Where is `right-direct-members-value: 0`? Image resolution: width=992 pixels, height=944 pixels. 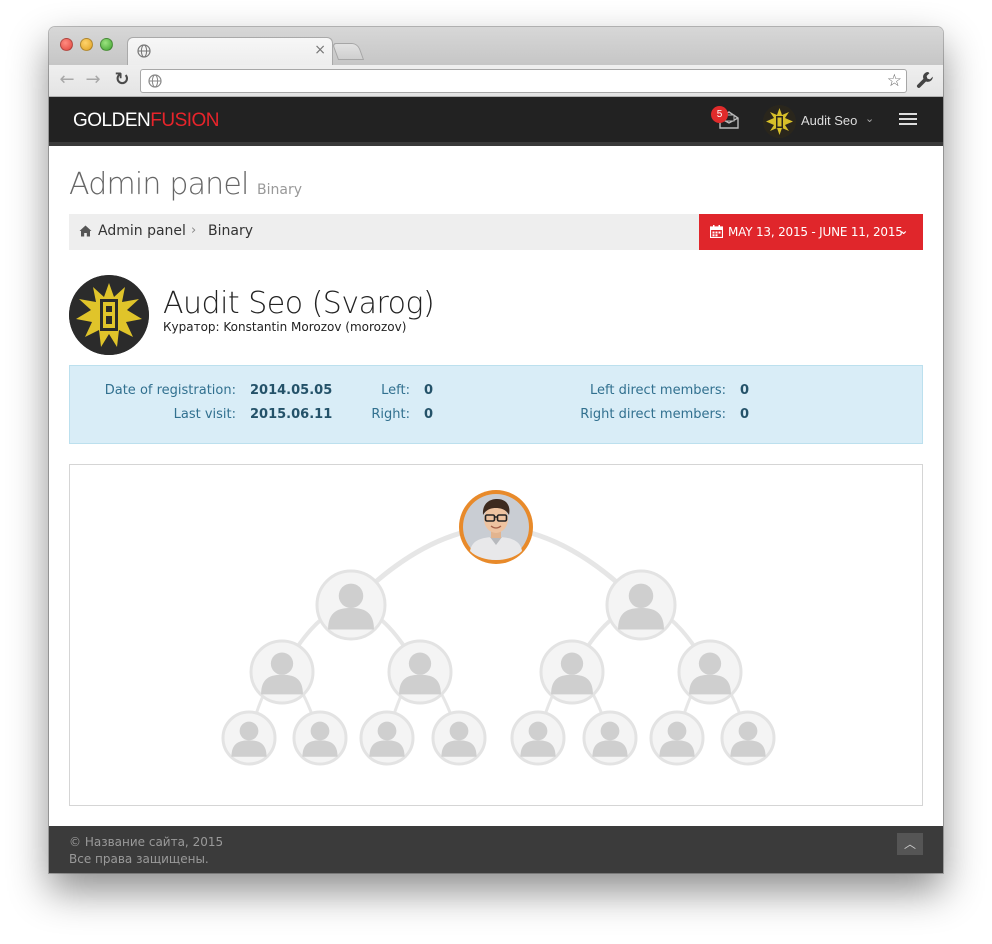 right-direct-members-value: 0 is located at coordinates (745, 414).